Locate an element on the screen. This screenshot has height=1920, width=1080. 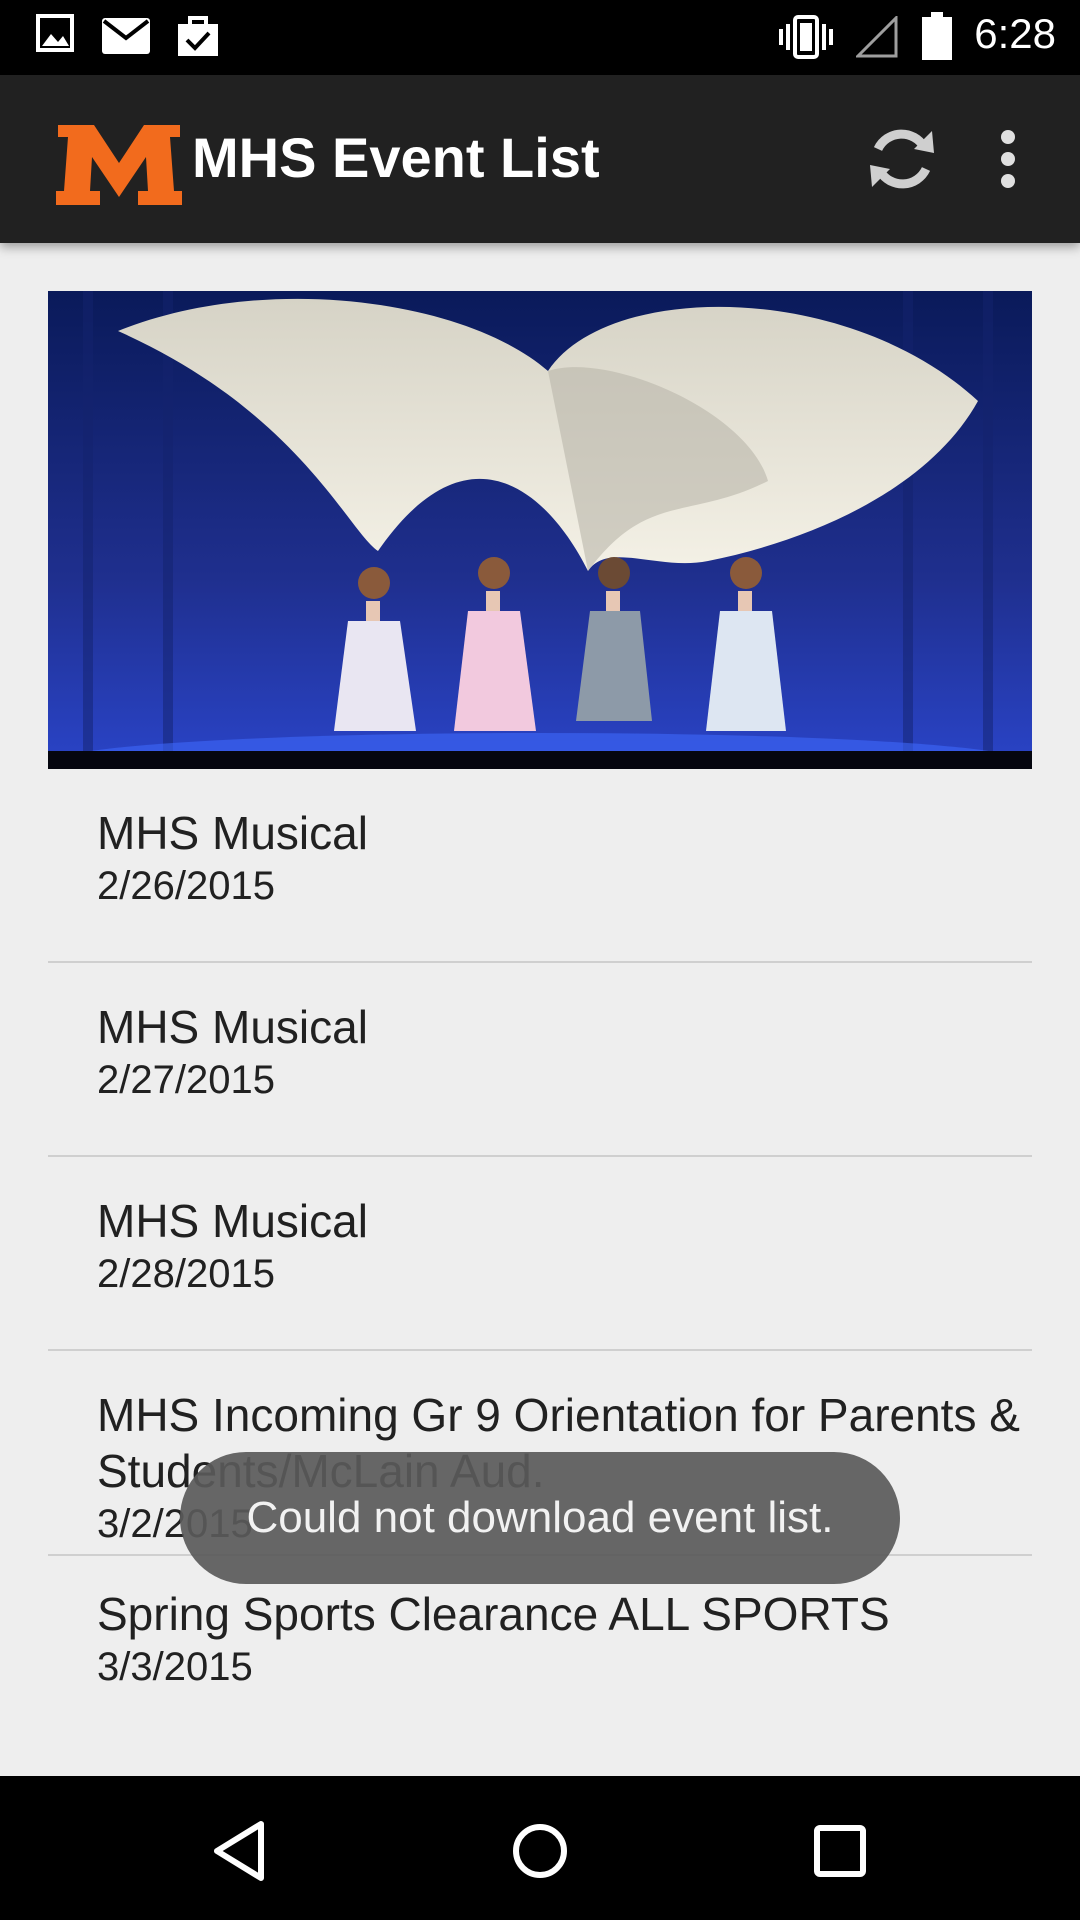
recents-button is located at coordinates (840, 1851).